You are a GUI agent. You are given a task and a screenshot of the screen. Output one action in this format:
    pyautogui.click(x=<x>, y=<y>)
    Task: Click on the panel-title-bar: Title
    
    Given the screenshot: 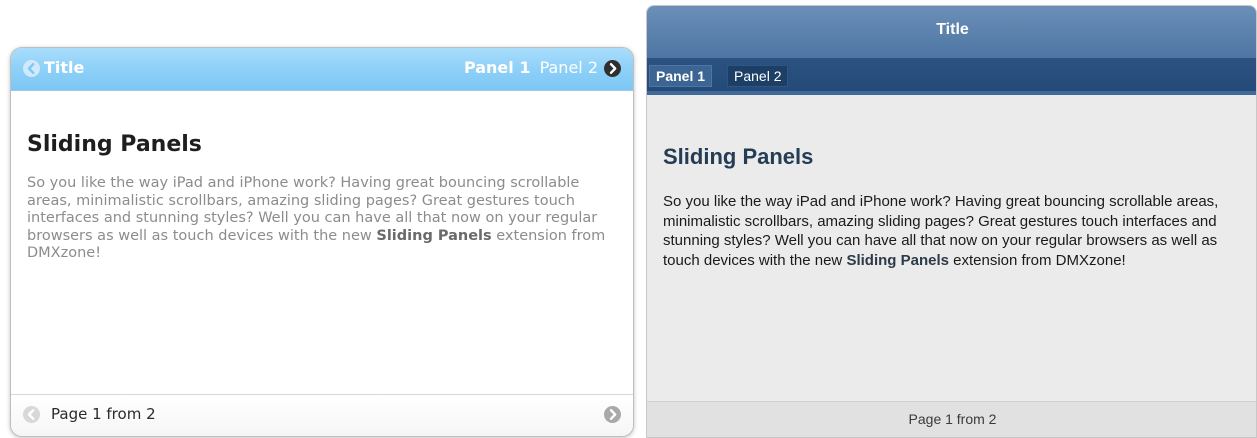 What is the action you would take?
    pyautogui.click(x=951, y=32)
    